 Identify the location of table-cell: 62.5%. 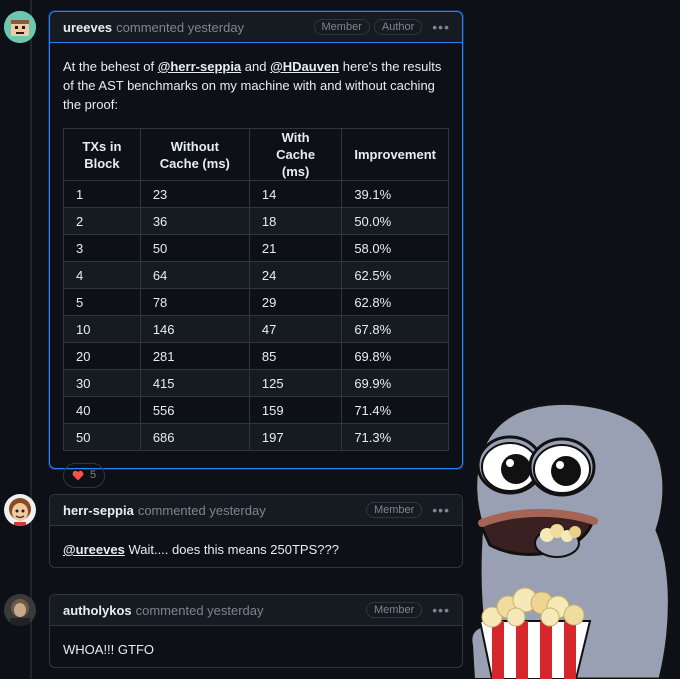
(395, 275).